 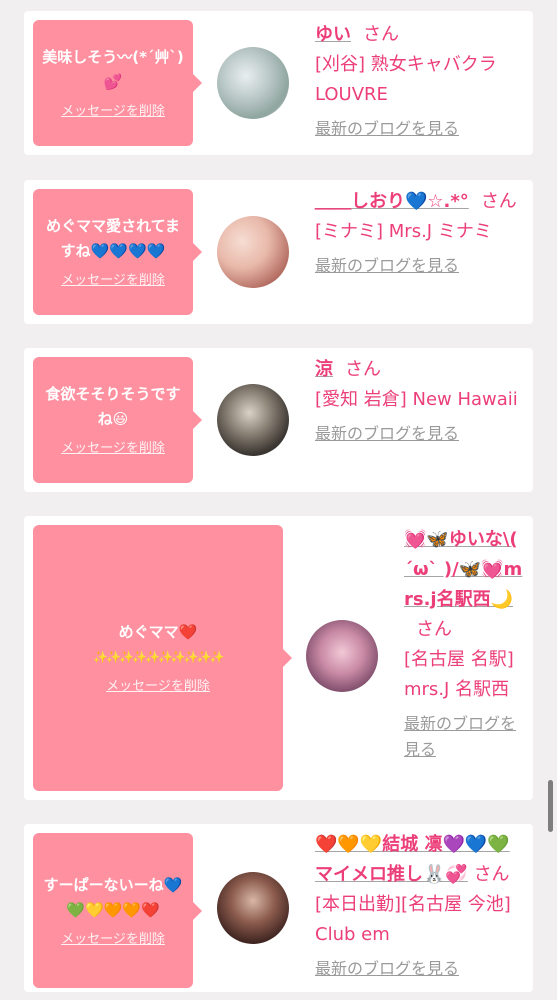 I want to click on message-bubble: 美味しそう〰(*´艸`)💕 メッセージを削除, so click(x=117, y=83).